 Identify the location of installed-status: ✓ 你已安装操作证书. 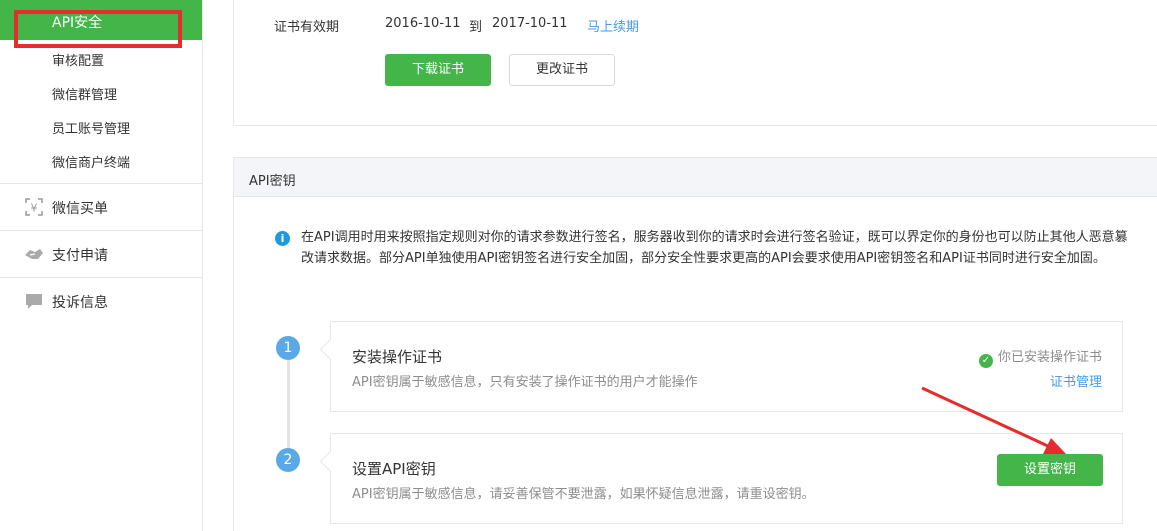
(1040, 357).